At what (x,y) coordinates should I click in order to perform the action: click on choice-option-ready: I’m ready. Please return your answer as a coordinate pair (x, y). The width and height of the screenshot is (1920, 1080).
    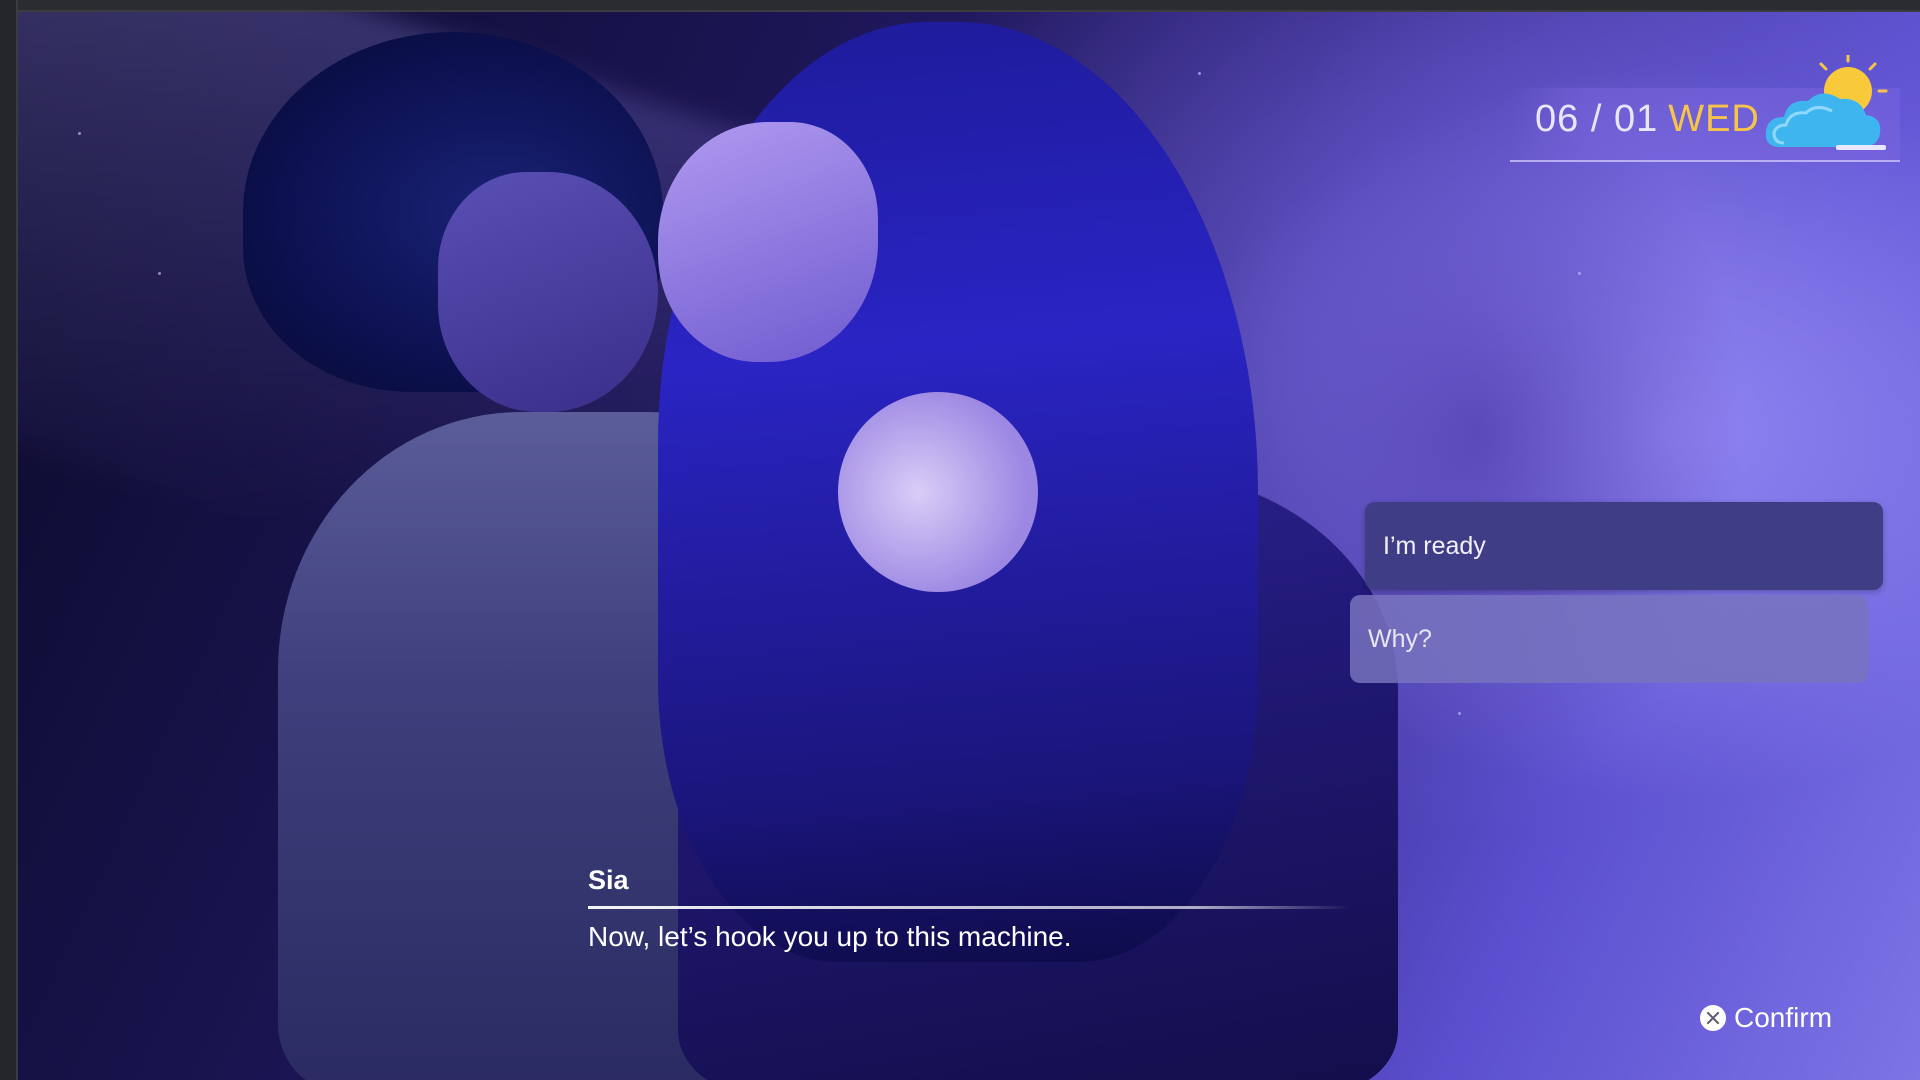
    Looking at the image, I should click on (1624, 546).